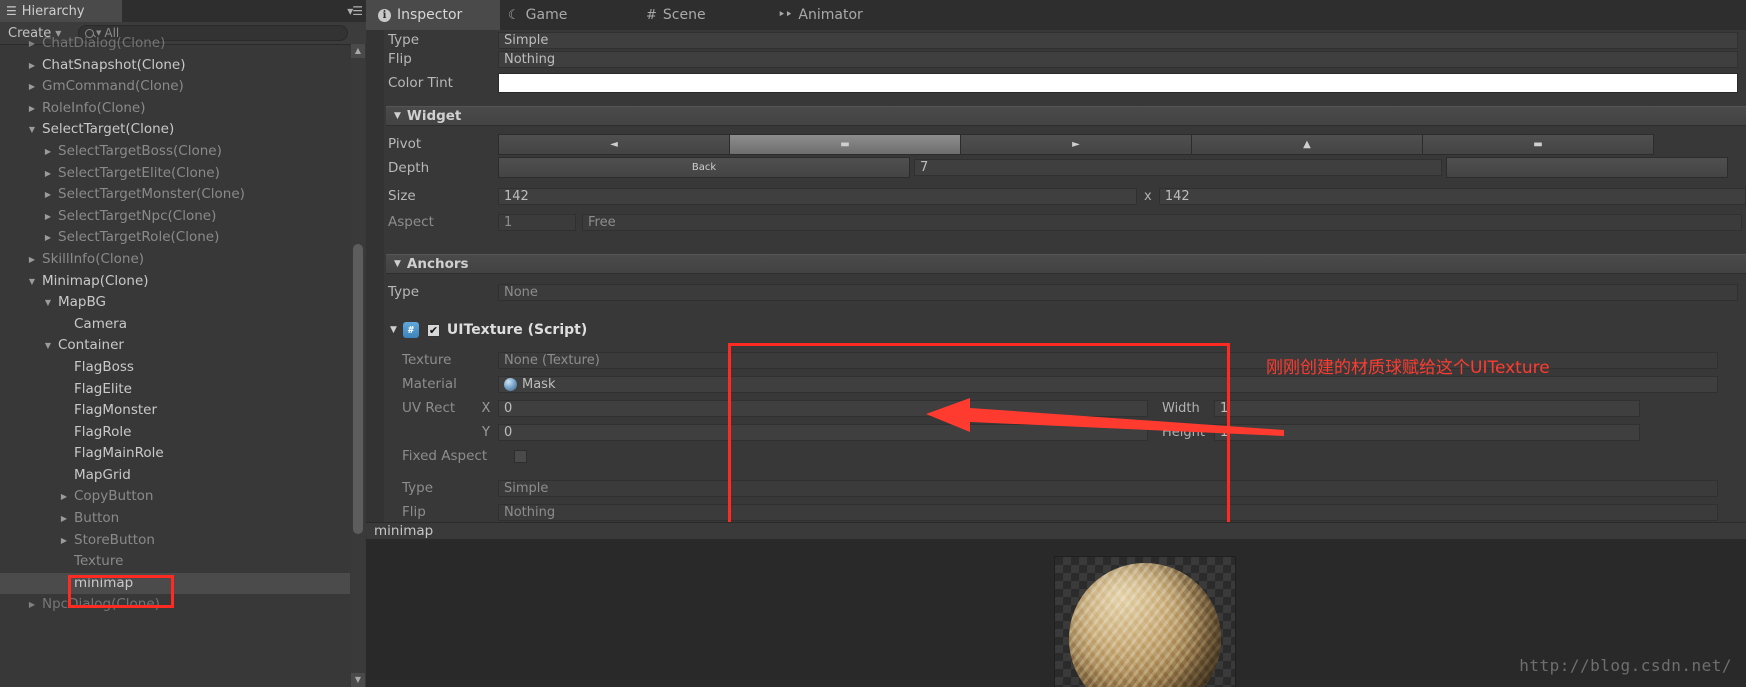 Image resolution: width=1746 pixels, height=687 pixels. I want to click on material-object-field: Mask, so click(1108, 384).